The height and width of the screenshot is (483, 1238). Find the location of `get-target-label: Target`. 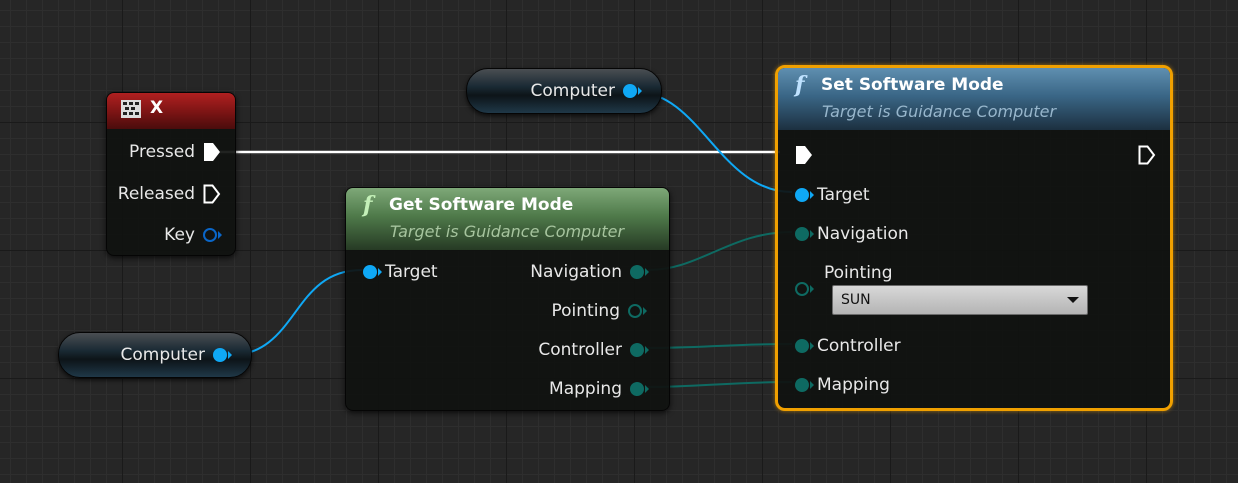

get-target-label: Target is located at coordinates (411, 272).